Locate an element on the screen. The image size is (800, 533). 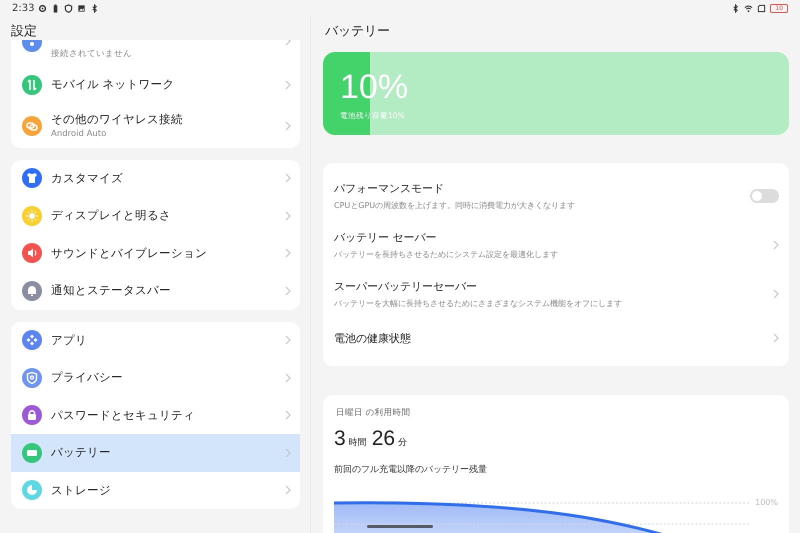
sidebar-item: モバイル ネットワーク is located at coordinates (155, 85).